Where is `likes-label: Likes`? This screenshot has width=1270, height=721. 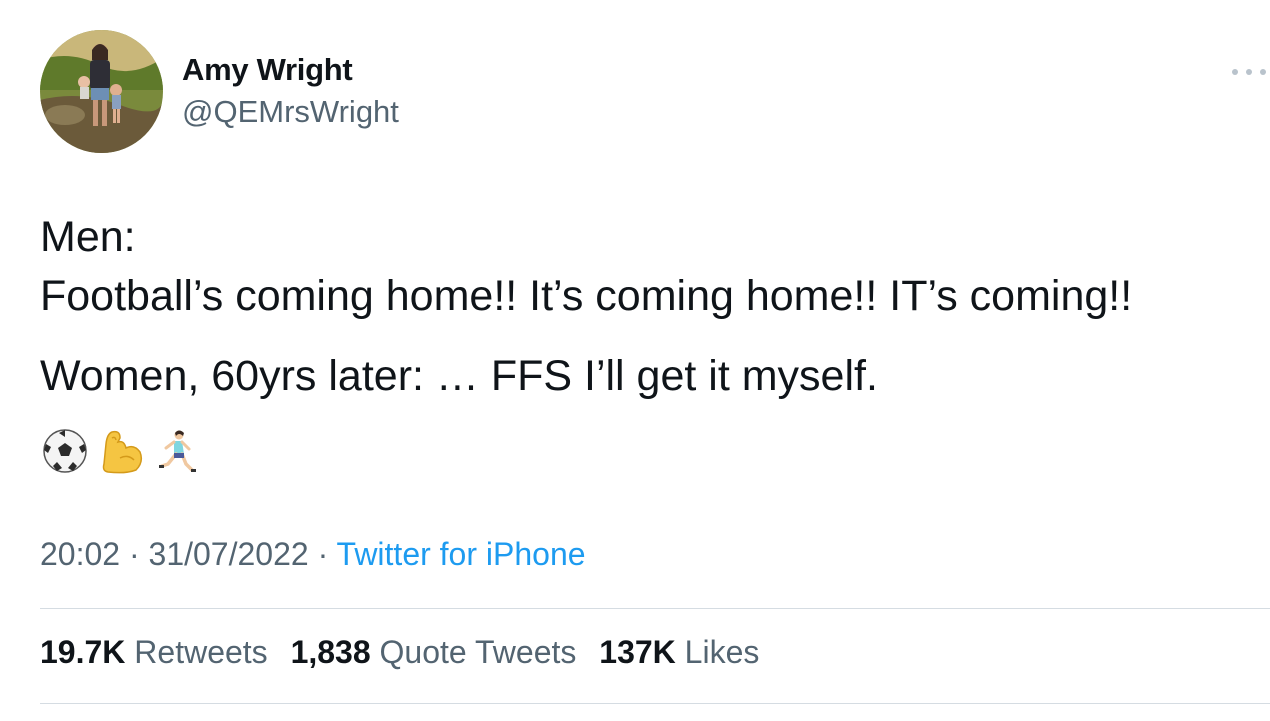
likes-label: Likes is located at coordinates (722, 652).